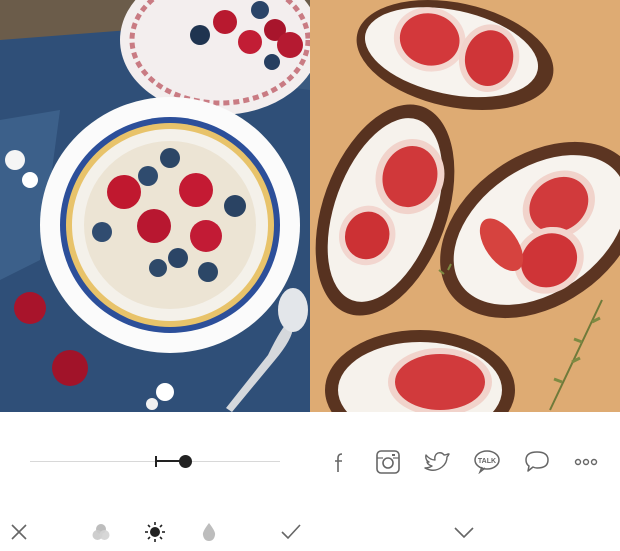  I want to click on instagram-icon, so click(388, 462).